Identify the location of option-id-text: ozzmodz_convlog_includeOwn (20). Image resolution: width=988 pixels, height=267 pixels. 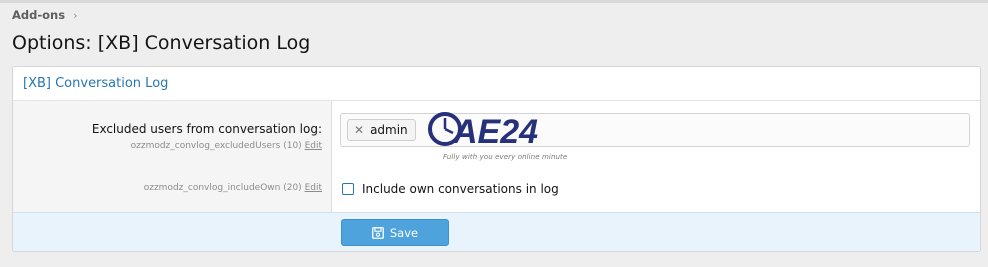
(222, 188).